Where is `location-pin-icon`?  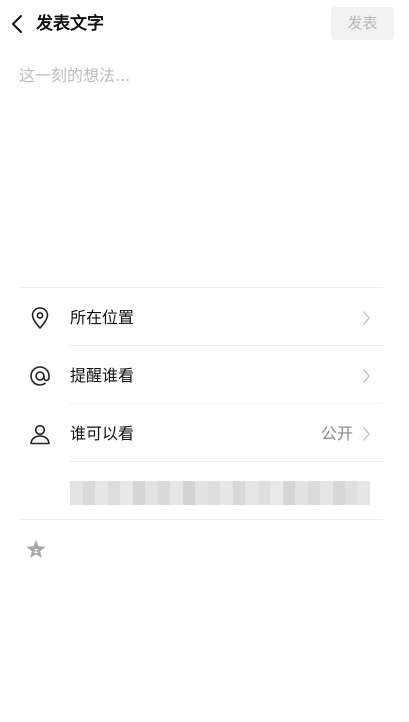
location-pin-icon is located at coordinates (40, 318).